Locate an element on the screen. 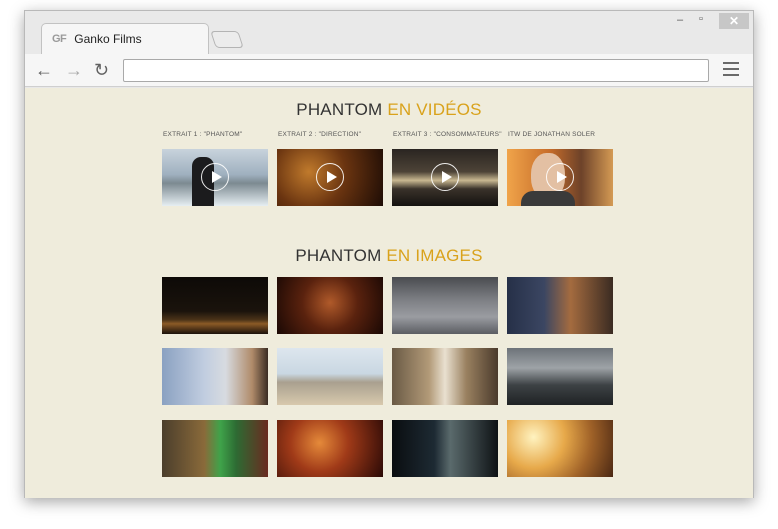 This screenshot has width=778, height=529. title-bar: GF Ganko Films – ▫ ✕ is located at coordinates (389, 32).